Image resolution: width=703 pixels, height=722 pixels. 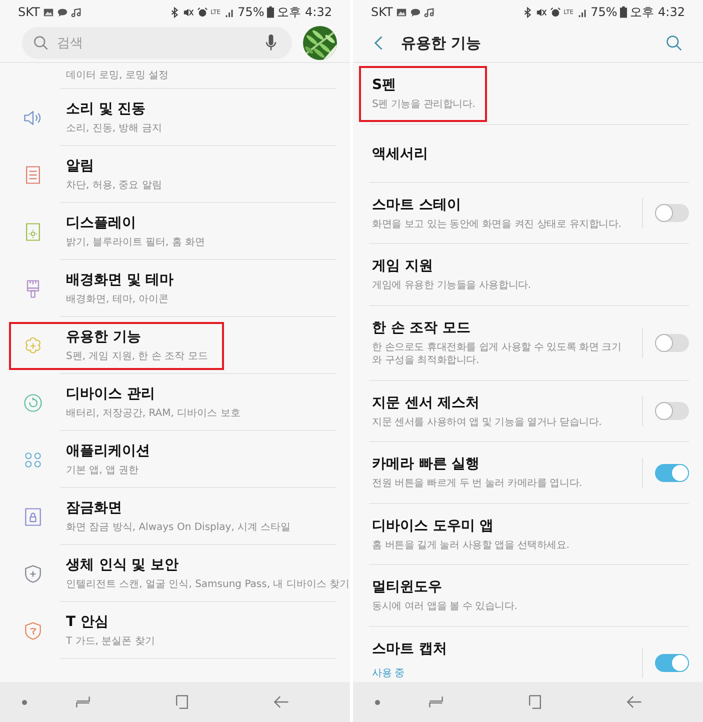 What do you see at coordinates (137, 356) in the screenshot?
I see `setting-subtitle: S펜, 게임 지원, 한 손 조작 모드` at bounding box center [137, 356].